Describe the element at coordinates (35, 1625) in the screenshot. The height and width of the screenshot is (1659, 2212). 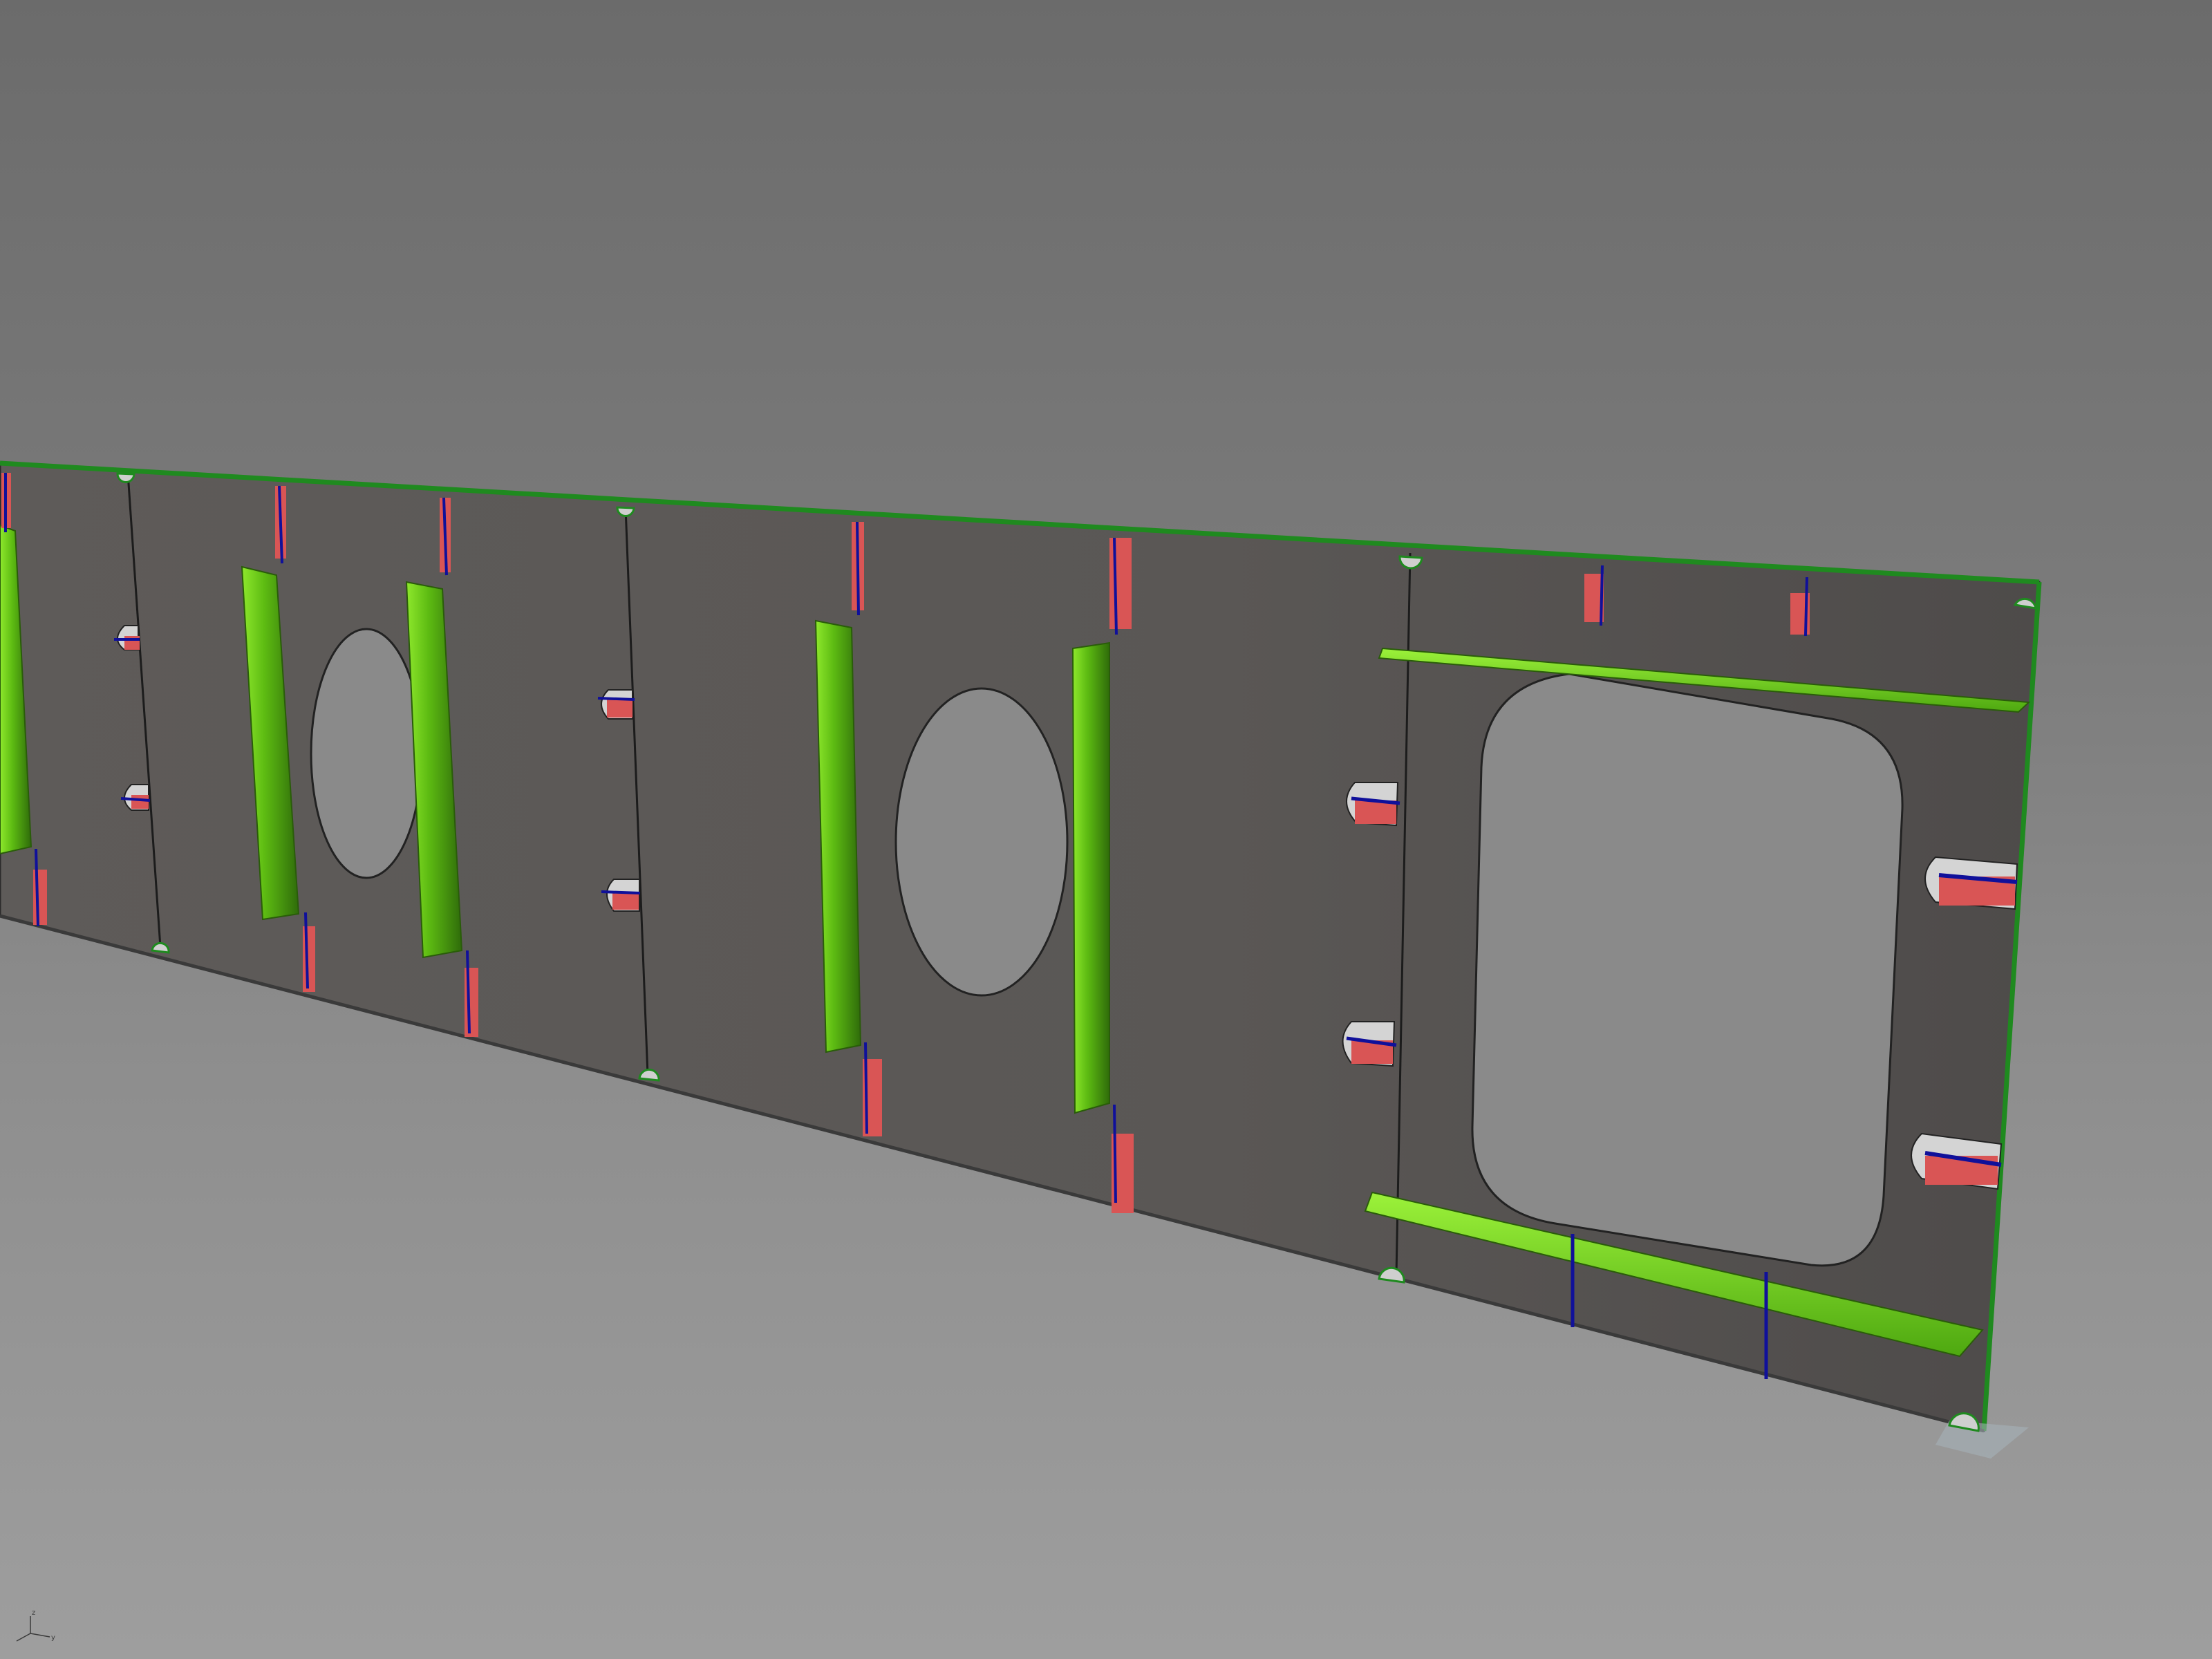
I see `axis-triad-icon: z y` at that location.